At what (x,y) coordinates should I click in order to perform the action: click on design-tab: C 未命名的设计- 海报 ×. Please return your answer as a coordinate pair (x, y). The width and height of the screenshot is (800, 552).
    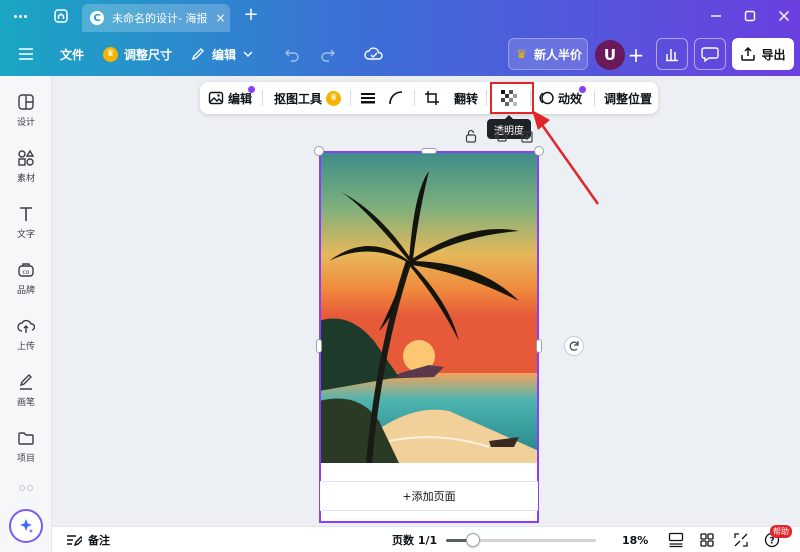
    Looking at the image, I should click on (156, 18).